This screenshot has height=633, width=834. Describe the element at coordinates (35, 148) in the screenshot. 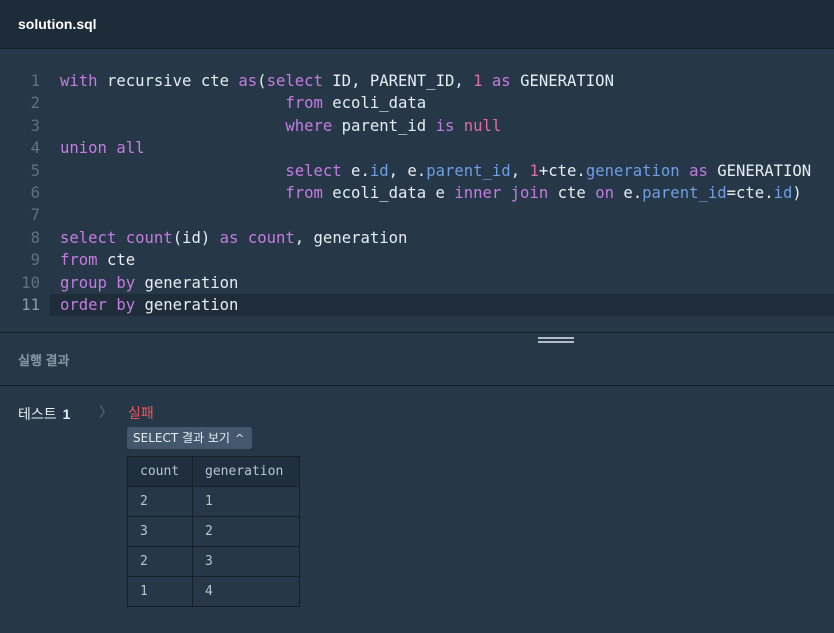

I see `line-number: 4` at that location.